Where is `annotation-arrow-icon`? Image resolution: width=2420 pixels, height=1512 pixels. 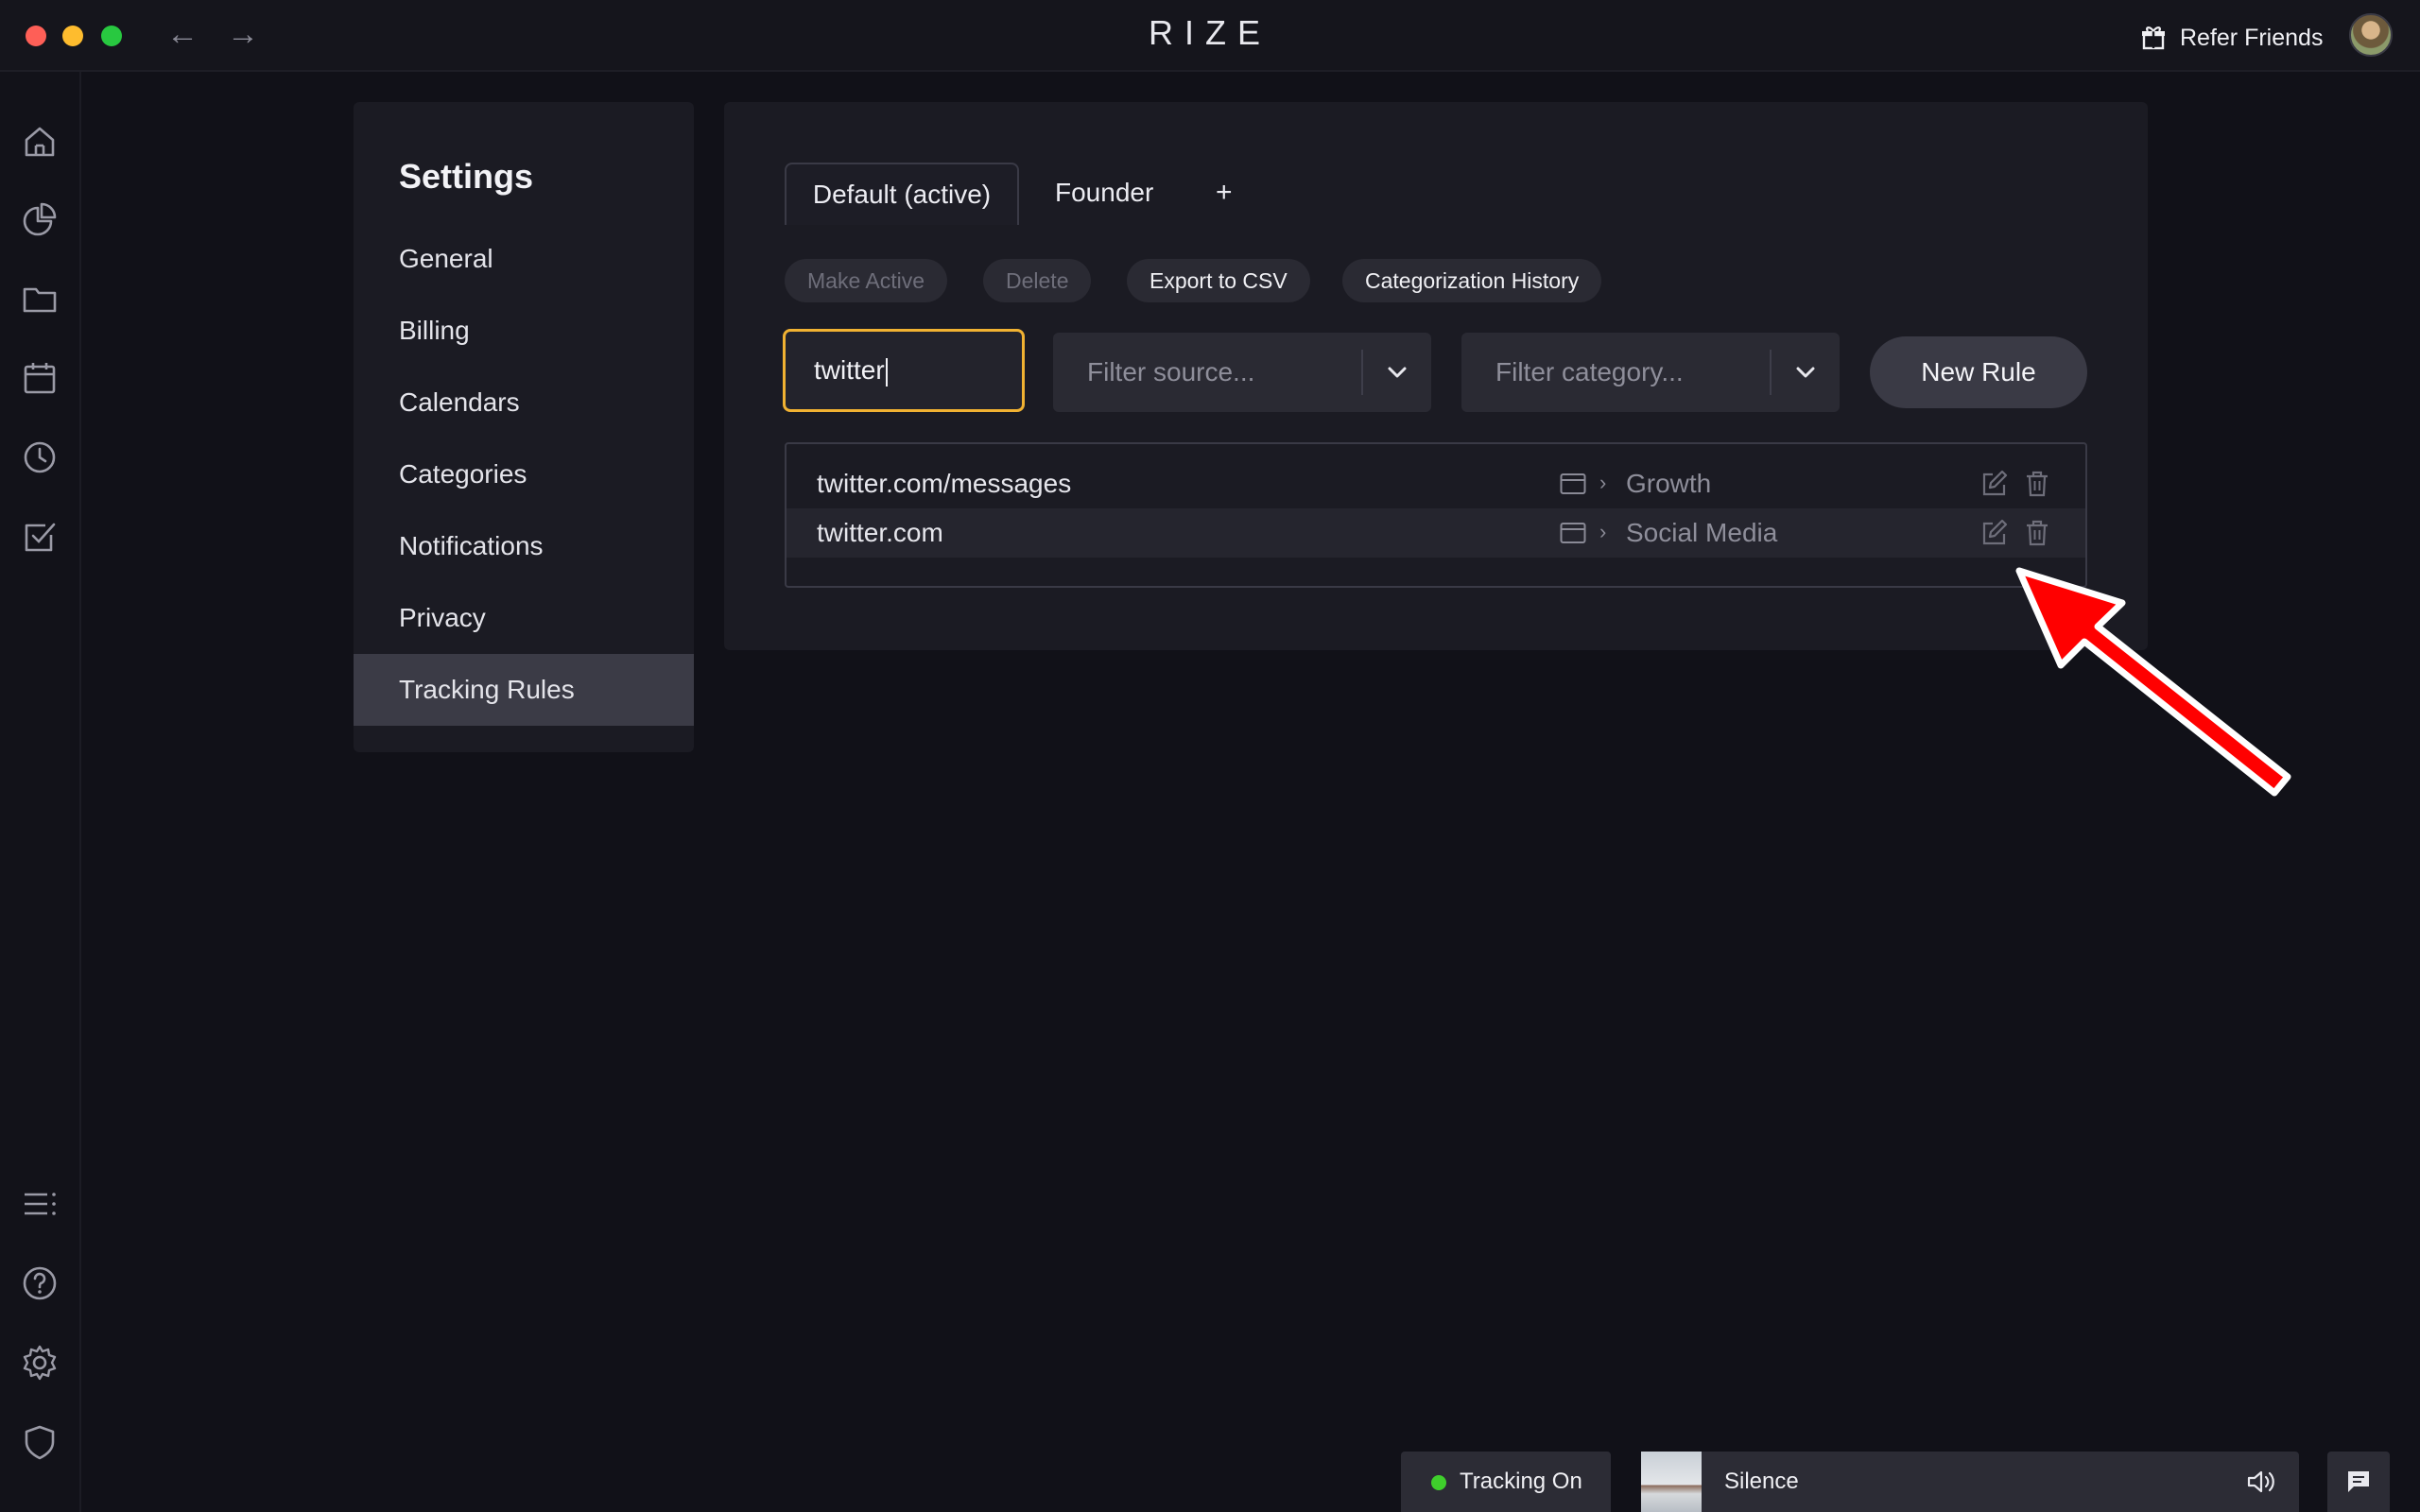 annotation-arrow-icon is located at coordinates (2153, 682).